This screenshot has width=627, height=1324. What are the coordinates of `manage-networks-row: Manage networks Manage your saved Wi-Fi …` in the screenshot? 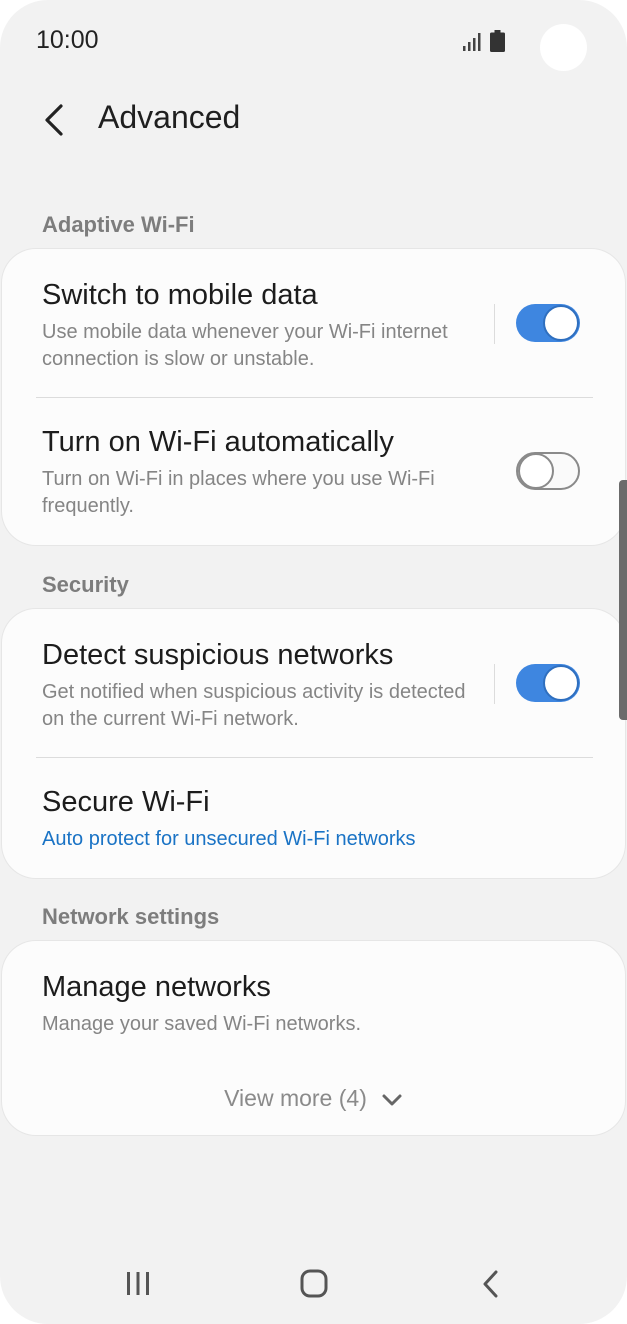 It's located at (313, 1001).